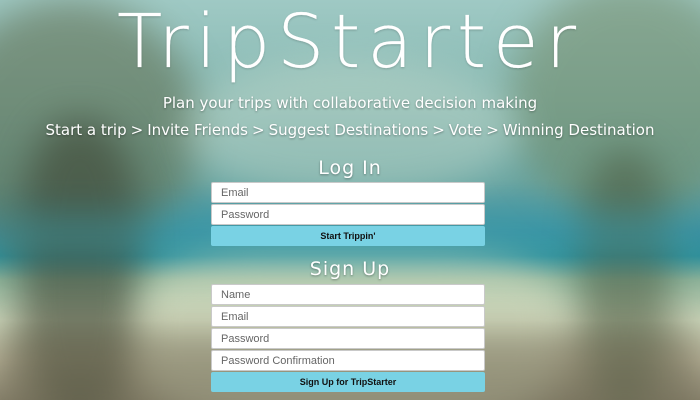 Image resolution: width=700 pixels, height=400 pixels. Describe the element at coordinates (350, 269) in the screenshot. I see `signup-heading: Sign Up` at that location.